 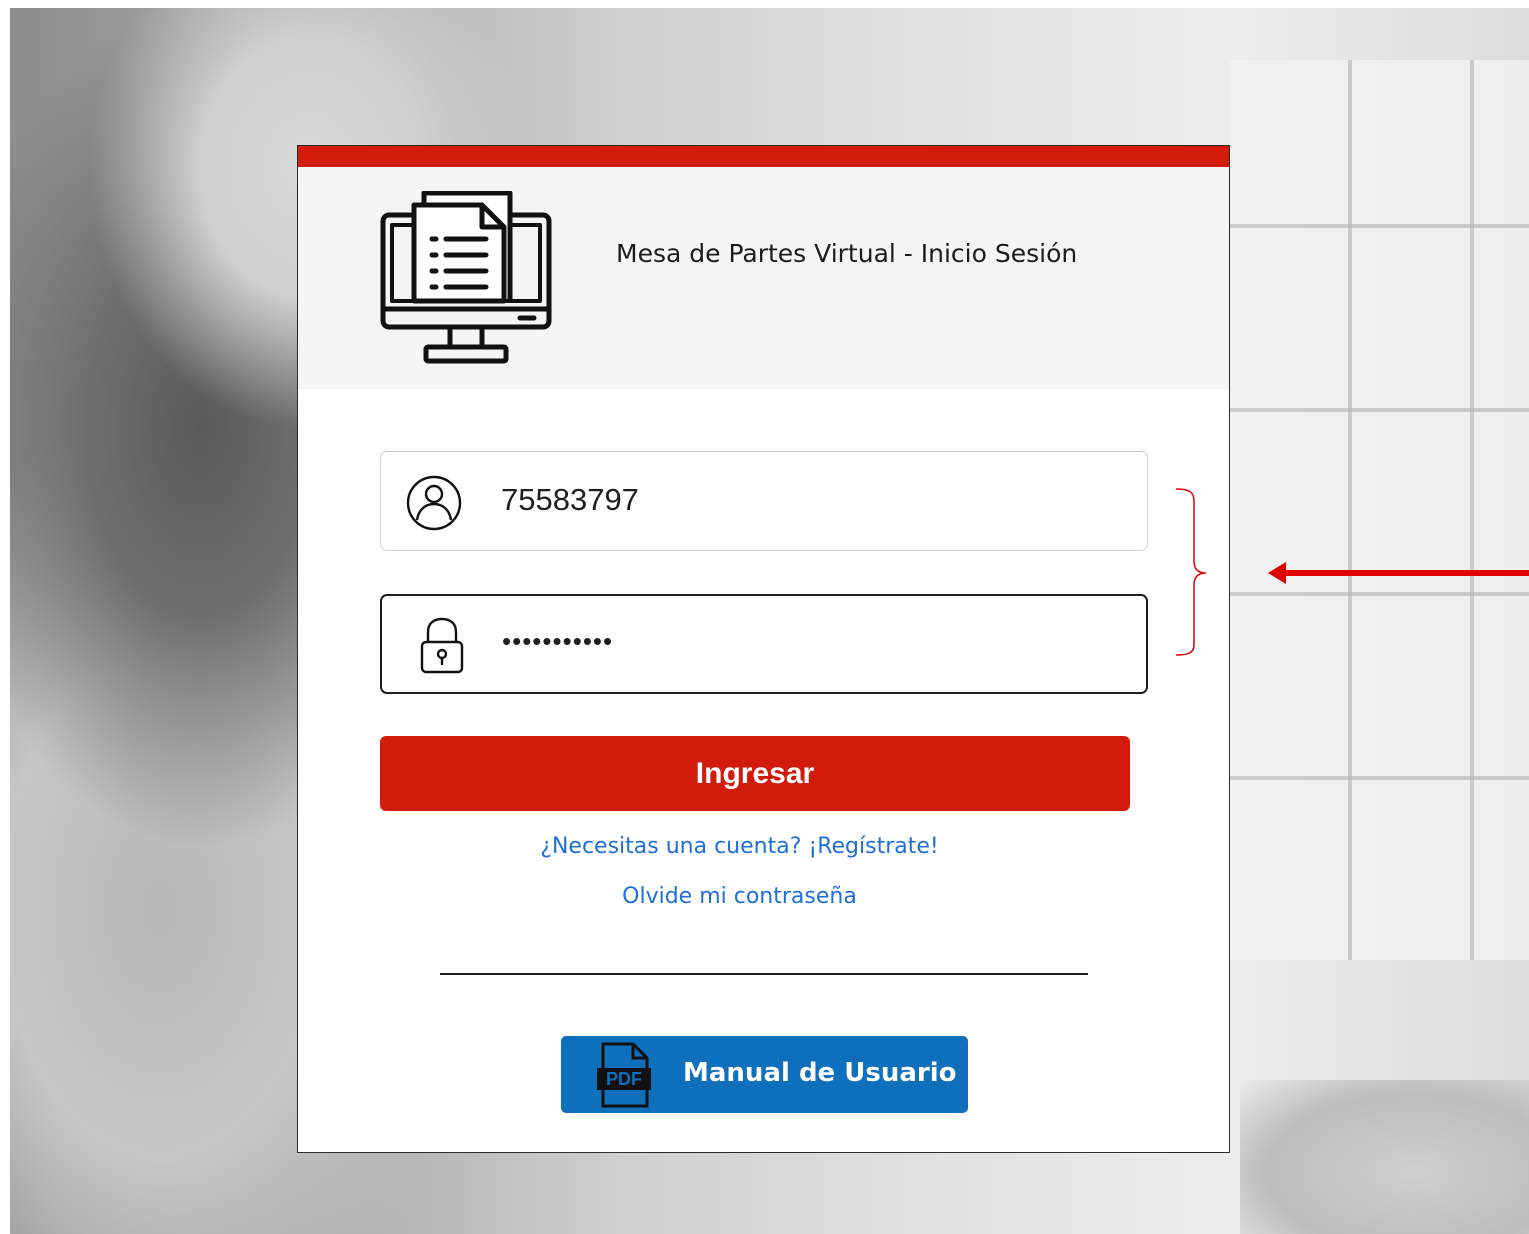 What do you see at coordinates (466, 277) in the screenshot?
I see `desktop-document-icon` at bounding box center [466, 277].